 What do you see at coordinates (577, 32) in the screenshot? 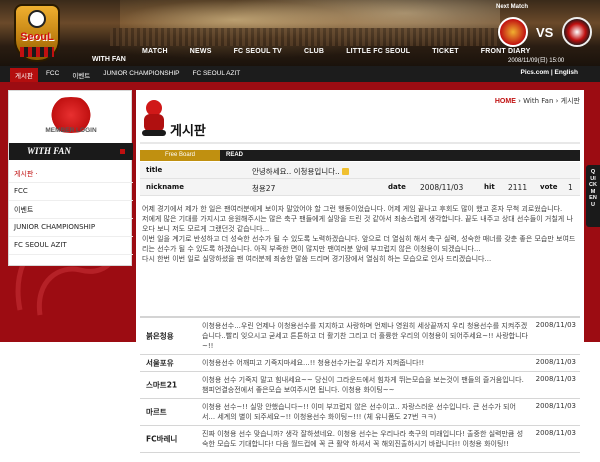
I see `away-team-badge-icon` at bounding box center [577, 32].